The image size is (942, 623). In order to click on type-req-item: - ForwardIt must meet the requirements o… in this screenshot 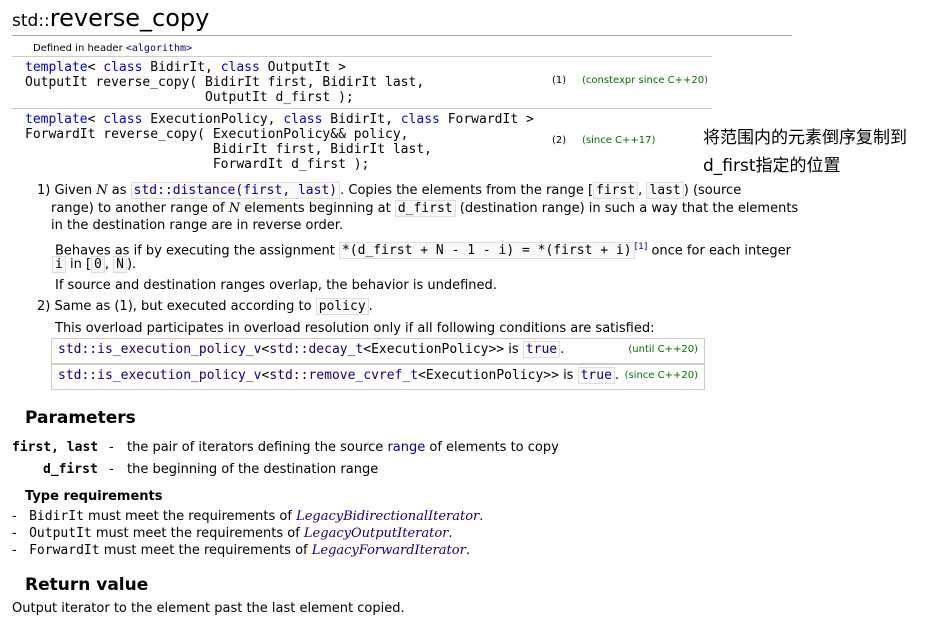, I will do `click(241, 550)`.